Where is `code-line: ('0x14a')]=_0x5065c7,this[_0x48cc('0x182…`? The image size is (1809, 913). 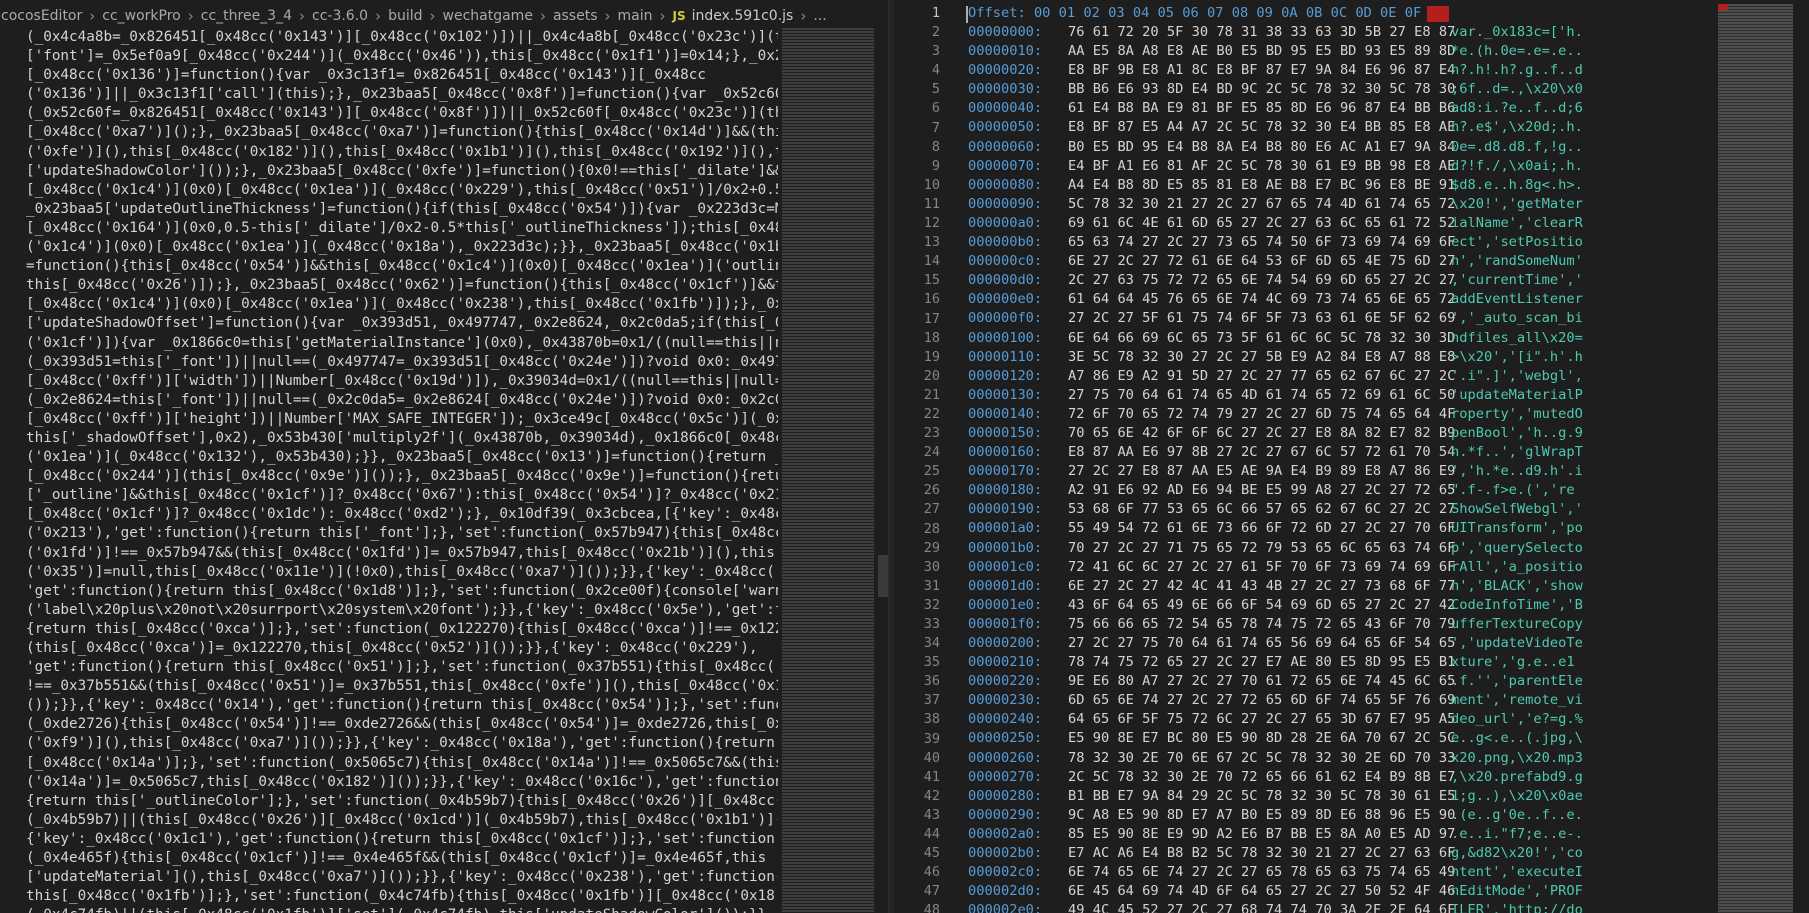 code-line: ('0x14a')]=_0x5065c7,this[_0x48cc('0x182… is located at coordinates (402, 781).